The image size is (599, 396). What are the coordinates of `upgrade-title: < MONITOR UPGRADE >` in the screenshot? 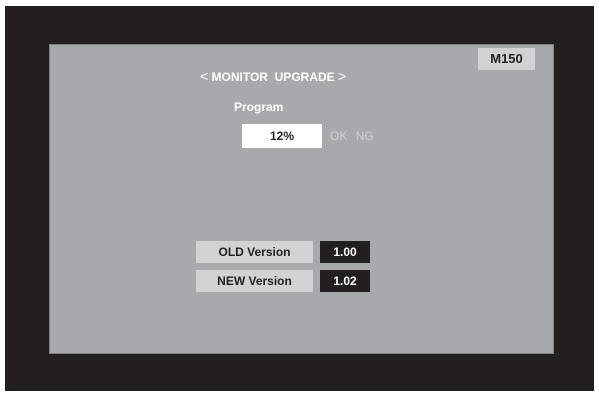 It's located at (305, 76).